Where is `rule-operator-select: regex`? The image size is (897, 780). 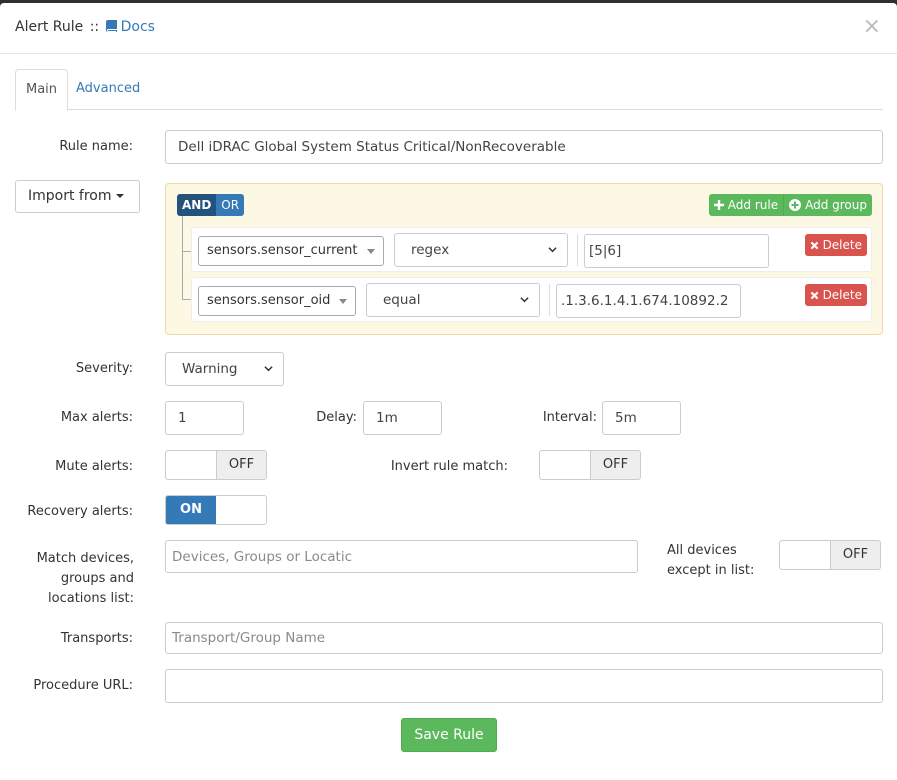 rule-operator-select: regex is located at coordinates (481, 250).